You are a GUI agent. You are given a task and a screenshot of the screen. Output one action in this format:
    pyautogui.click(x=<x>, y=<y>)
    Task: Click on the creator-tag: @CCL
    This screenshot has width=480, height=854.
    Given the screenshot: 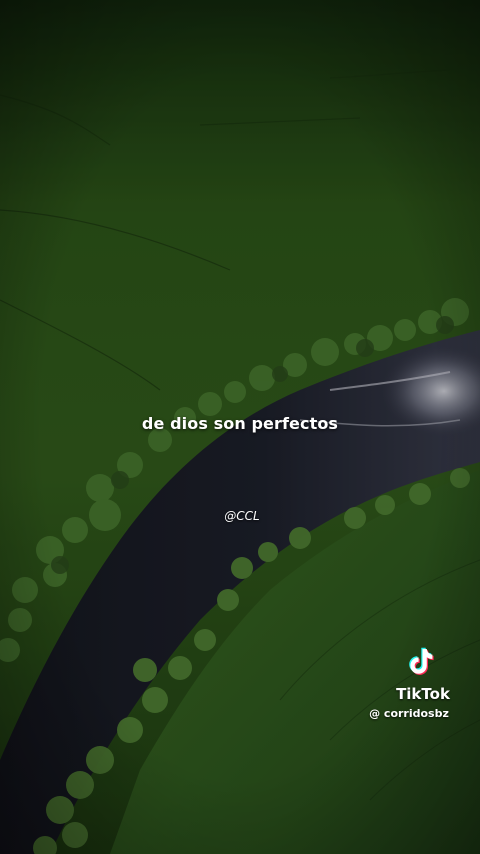 What is the action you would take?
    pyautogui.click(x=242, y=516)
    